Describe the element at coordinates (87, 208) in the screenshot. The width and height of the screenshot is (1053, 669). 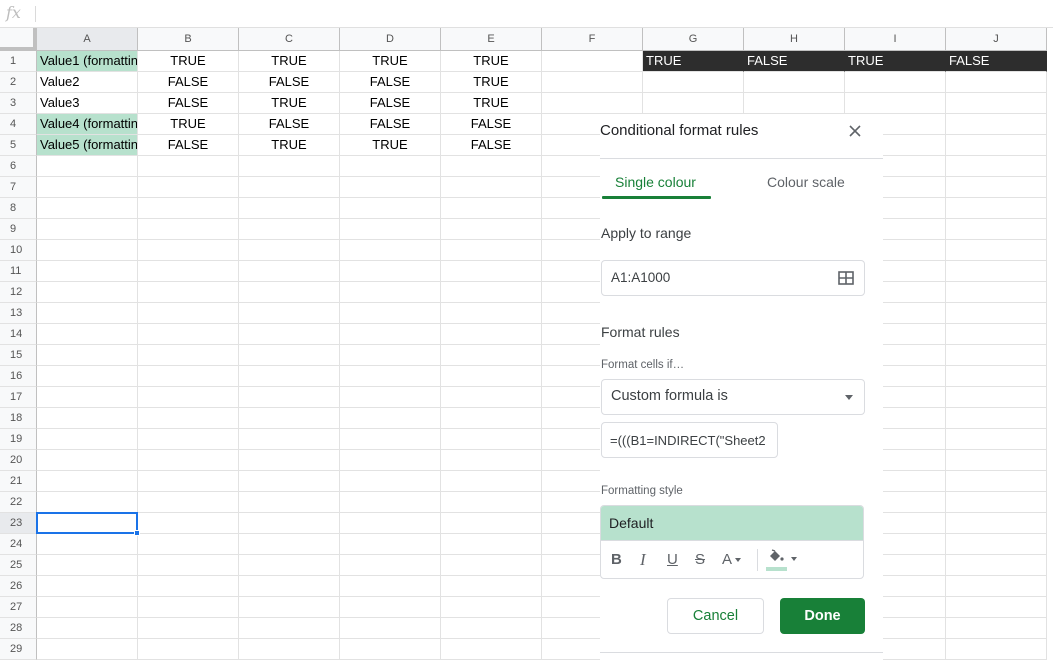
I see `cell-a8` at that location.